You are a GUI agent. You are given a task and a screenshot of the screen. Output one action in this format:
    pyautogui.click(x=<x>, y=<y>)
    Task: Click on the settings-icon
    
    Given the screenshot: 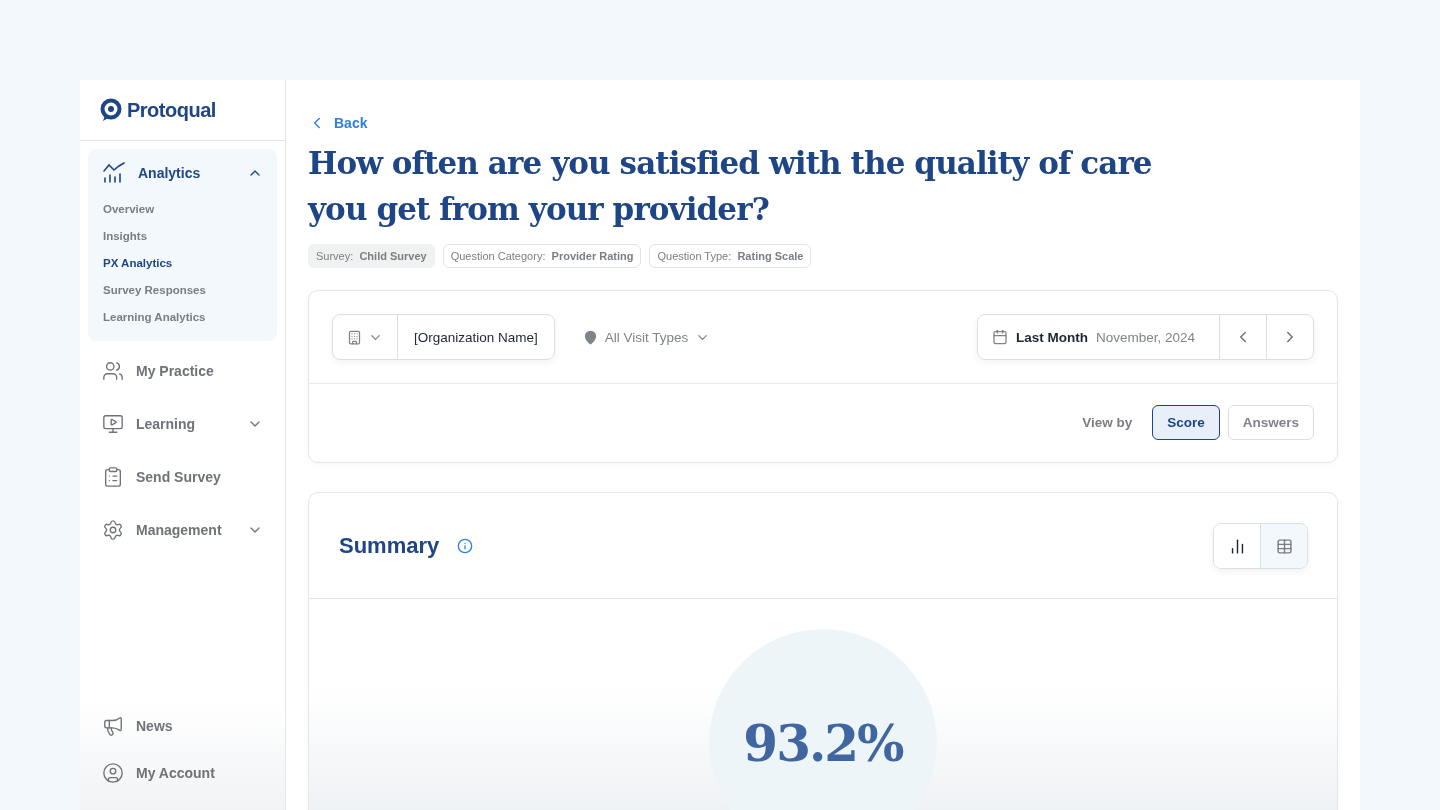 What is the action you would take?
    pyautogui.click(x=113, y=529)
    